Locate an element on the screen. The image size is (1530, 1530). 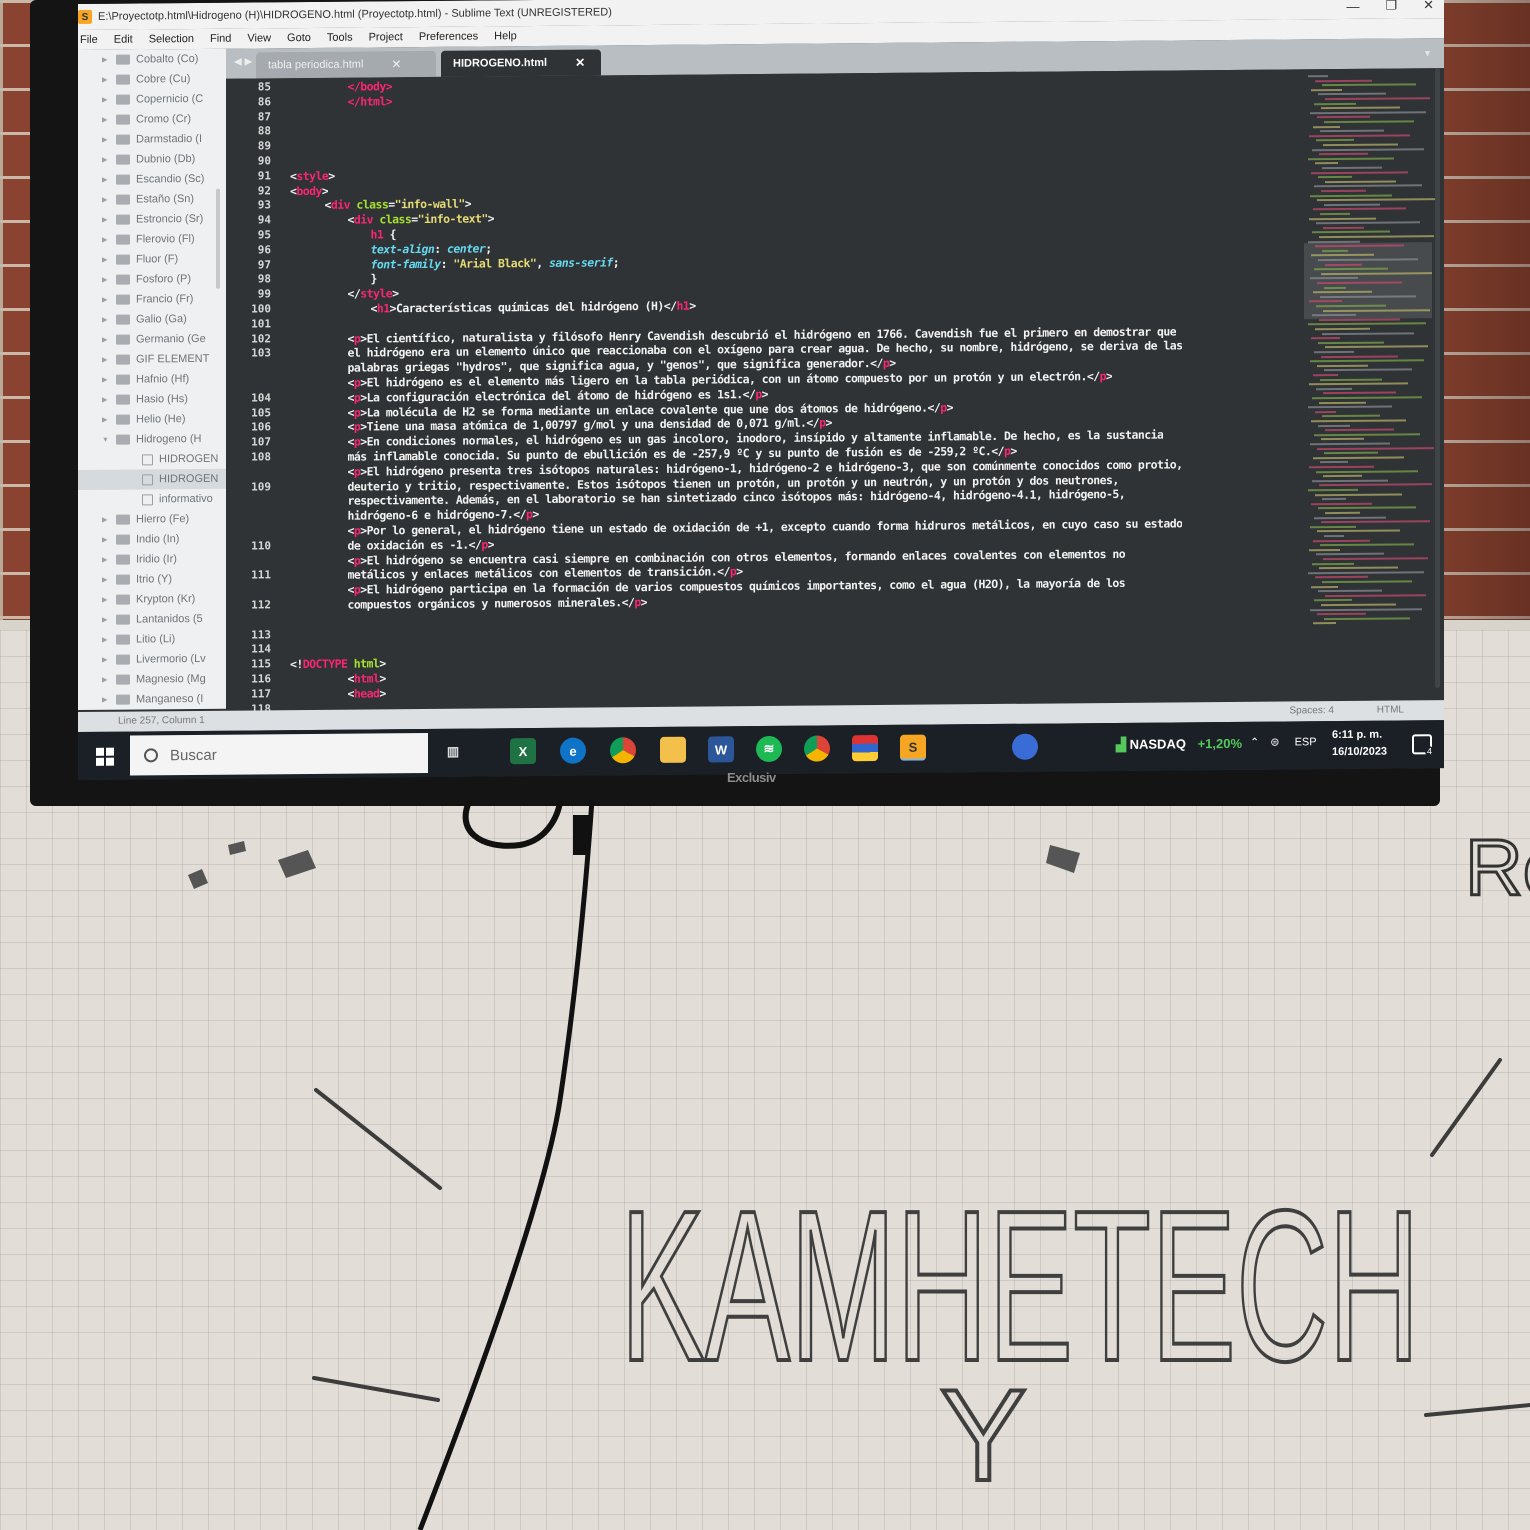
hdmi-cable is located at coordinates (512, 823).